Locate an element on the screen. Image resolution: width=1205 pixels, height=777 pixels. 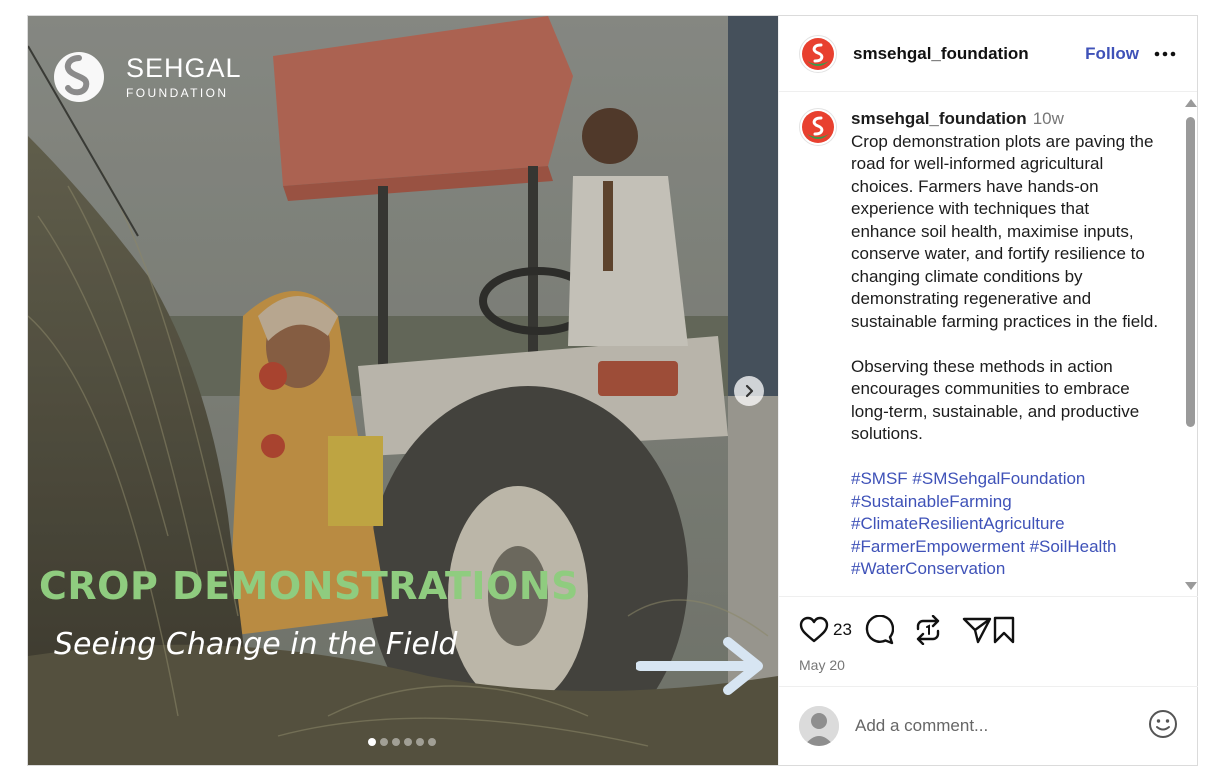
scroll-up-arrow is located at coordinates (1191, 103).